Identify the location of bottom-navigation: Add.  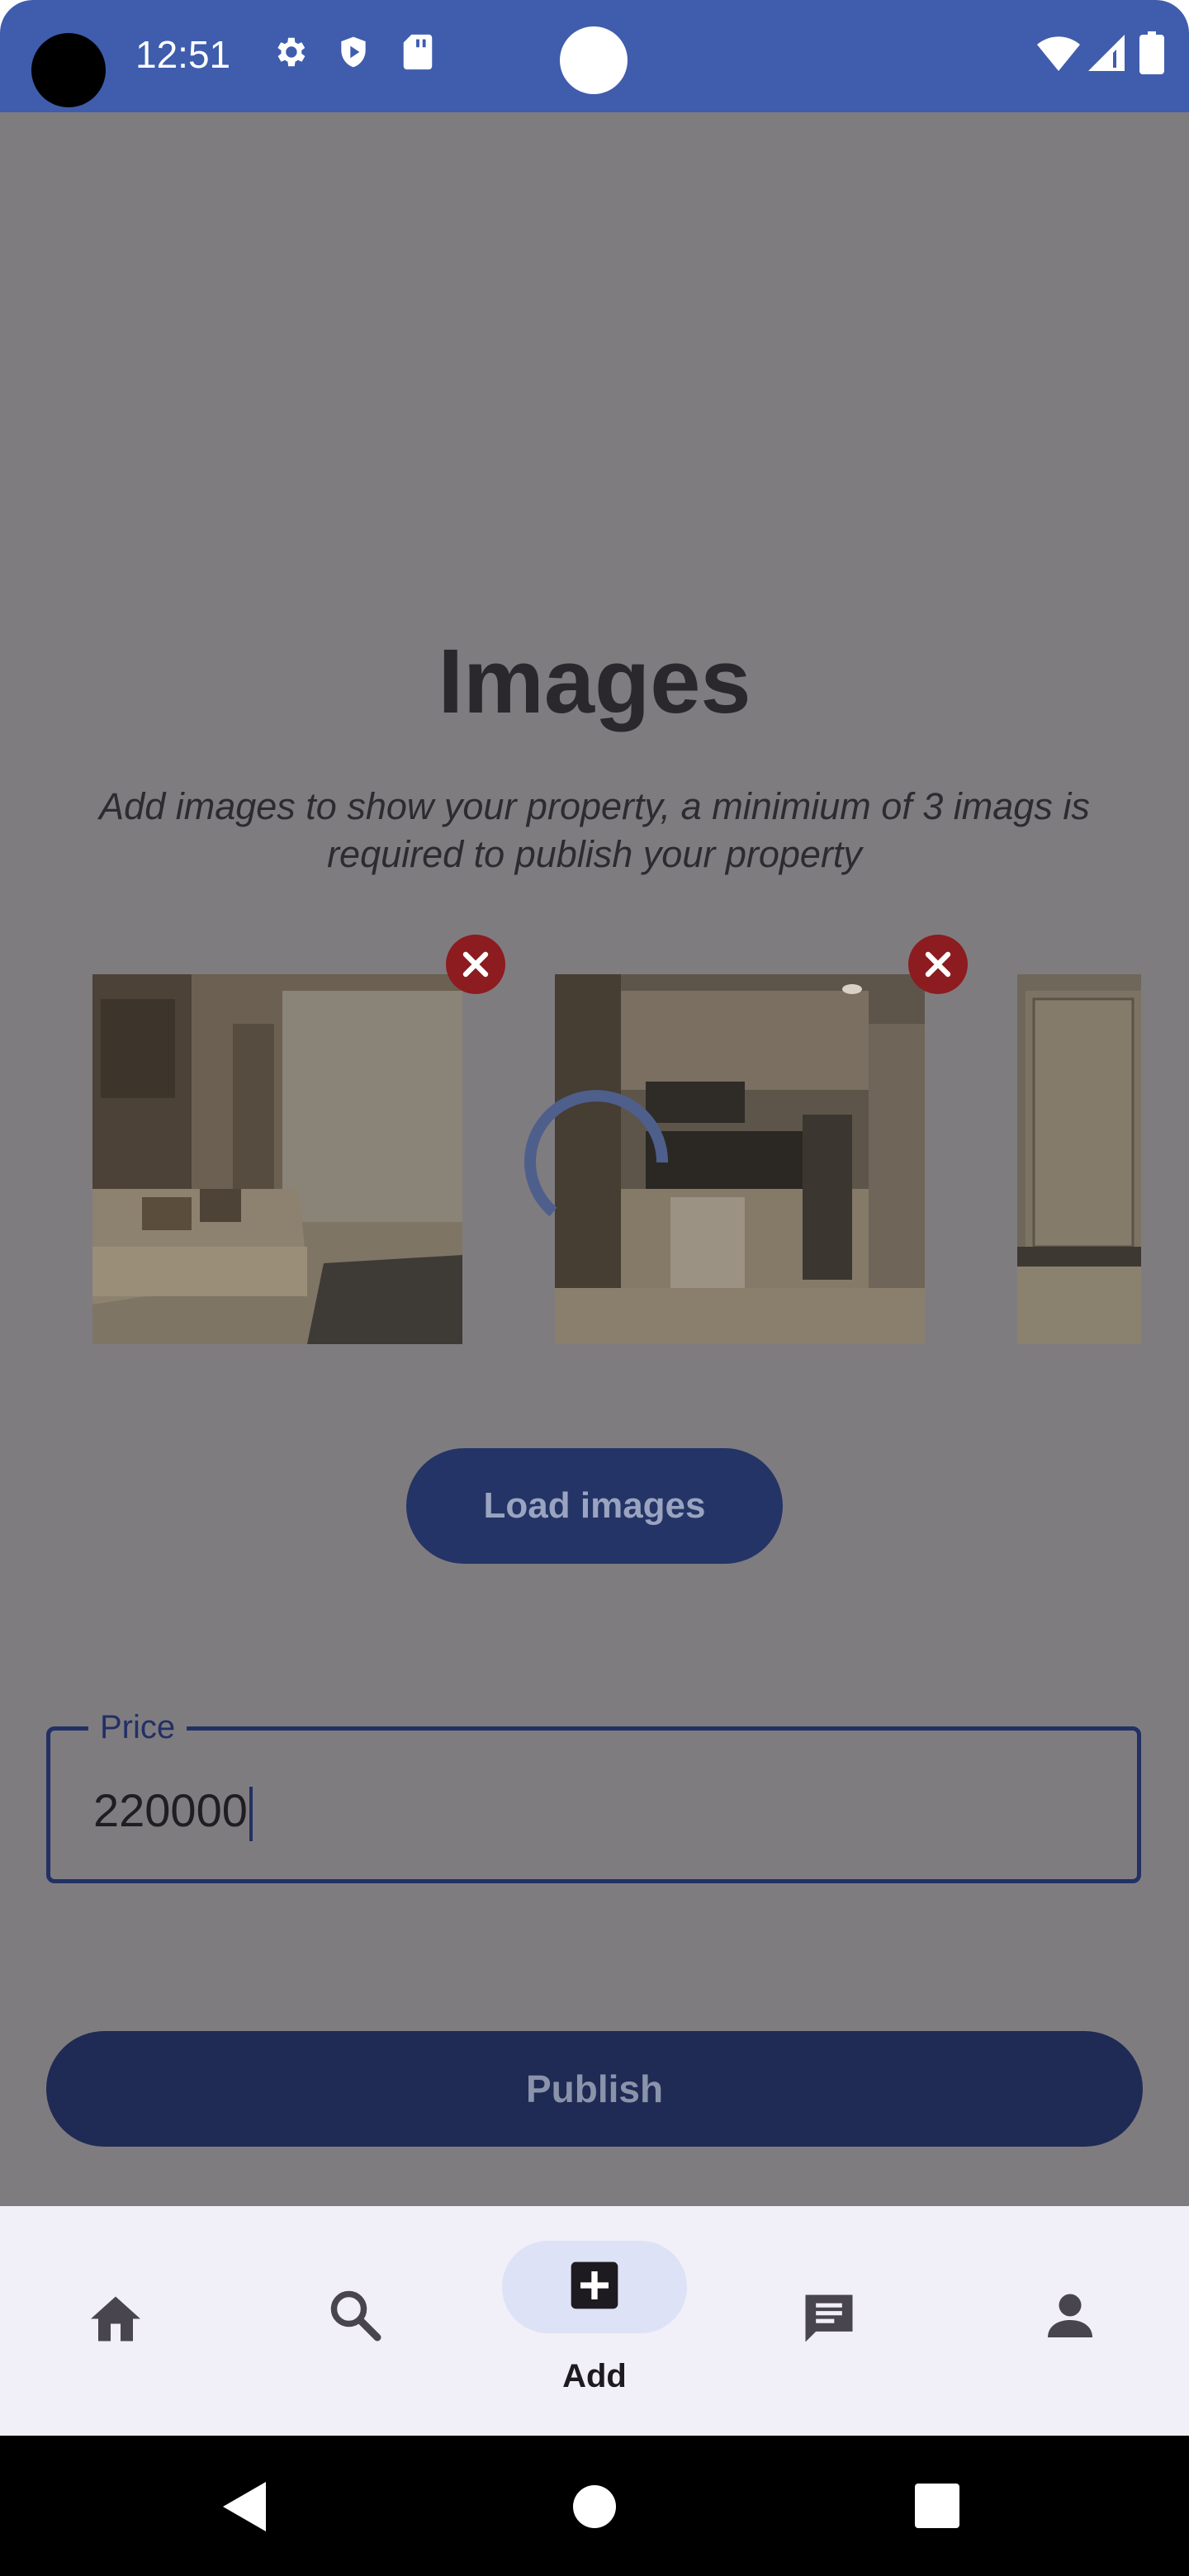
(594, 2321).